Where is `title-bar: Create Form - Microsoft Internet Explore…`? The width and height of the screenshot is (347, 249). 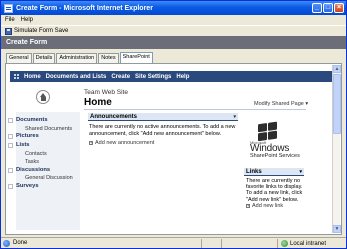
title-bar: Create Form - Microsoft Internet Explore… is located at coordinates (173, 8).